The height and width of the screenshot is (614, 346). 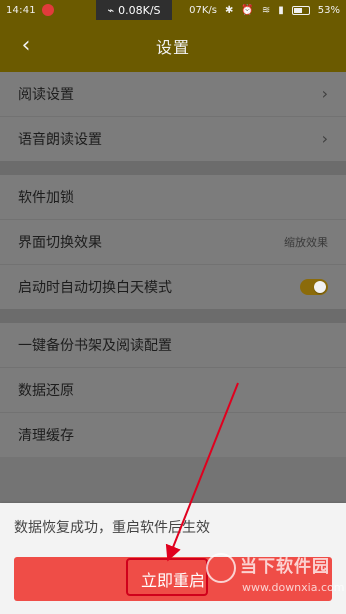 What do you see at coordinates (173, 138) in the screenshot?
I see `settings-item-voice: 语音朗读设置 ›` at bounding box center [173, 138].